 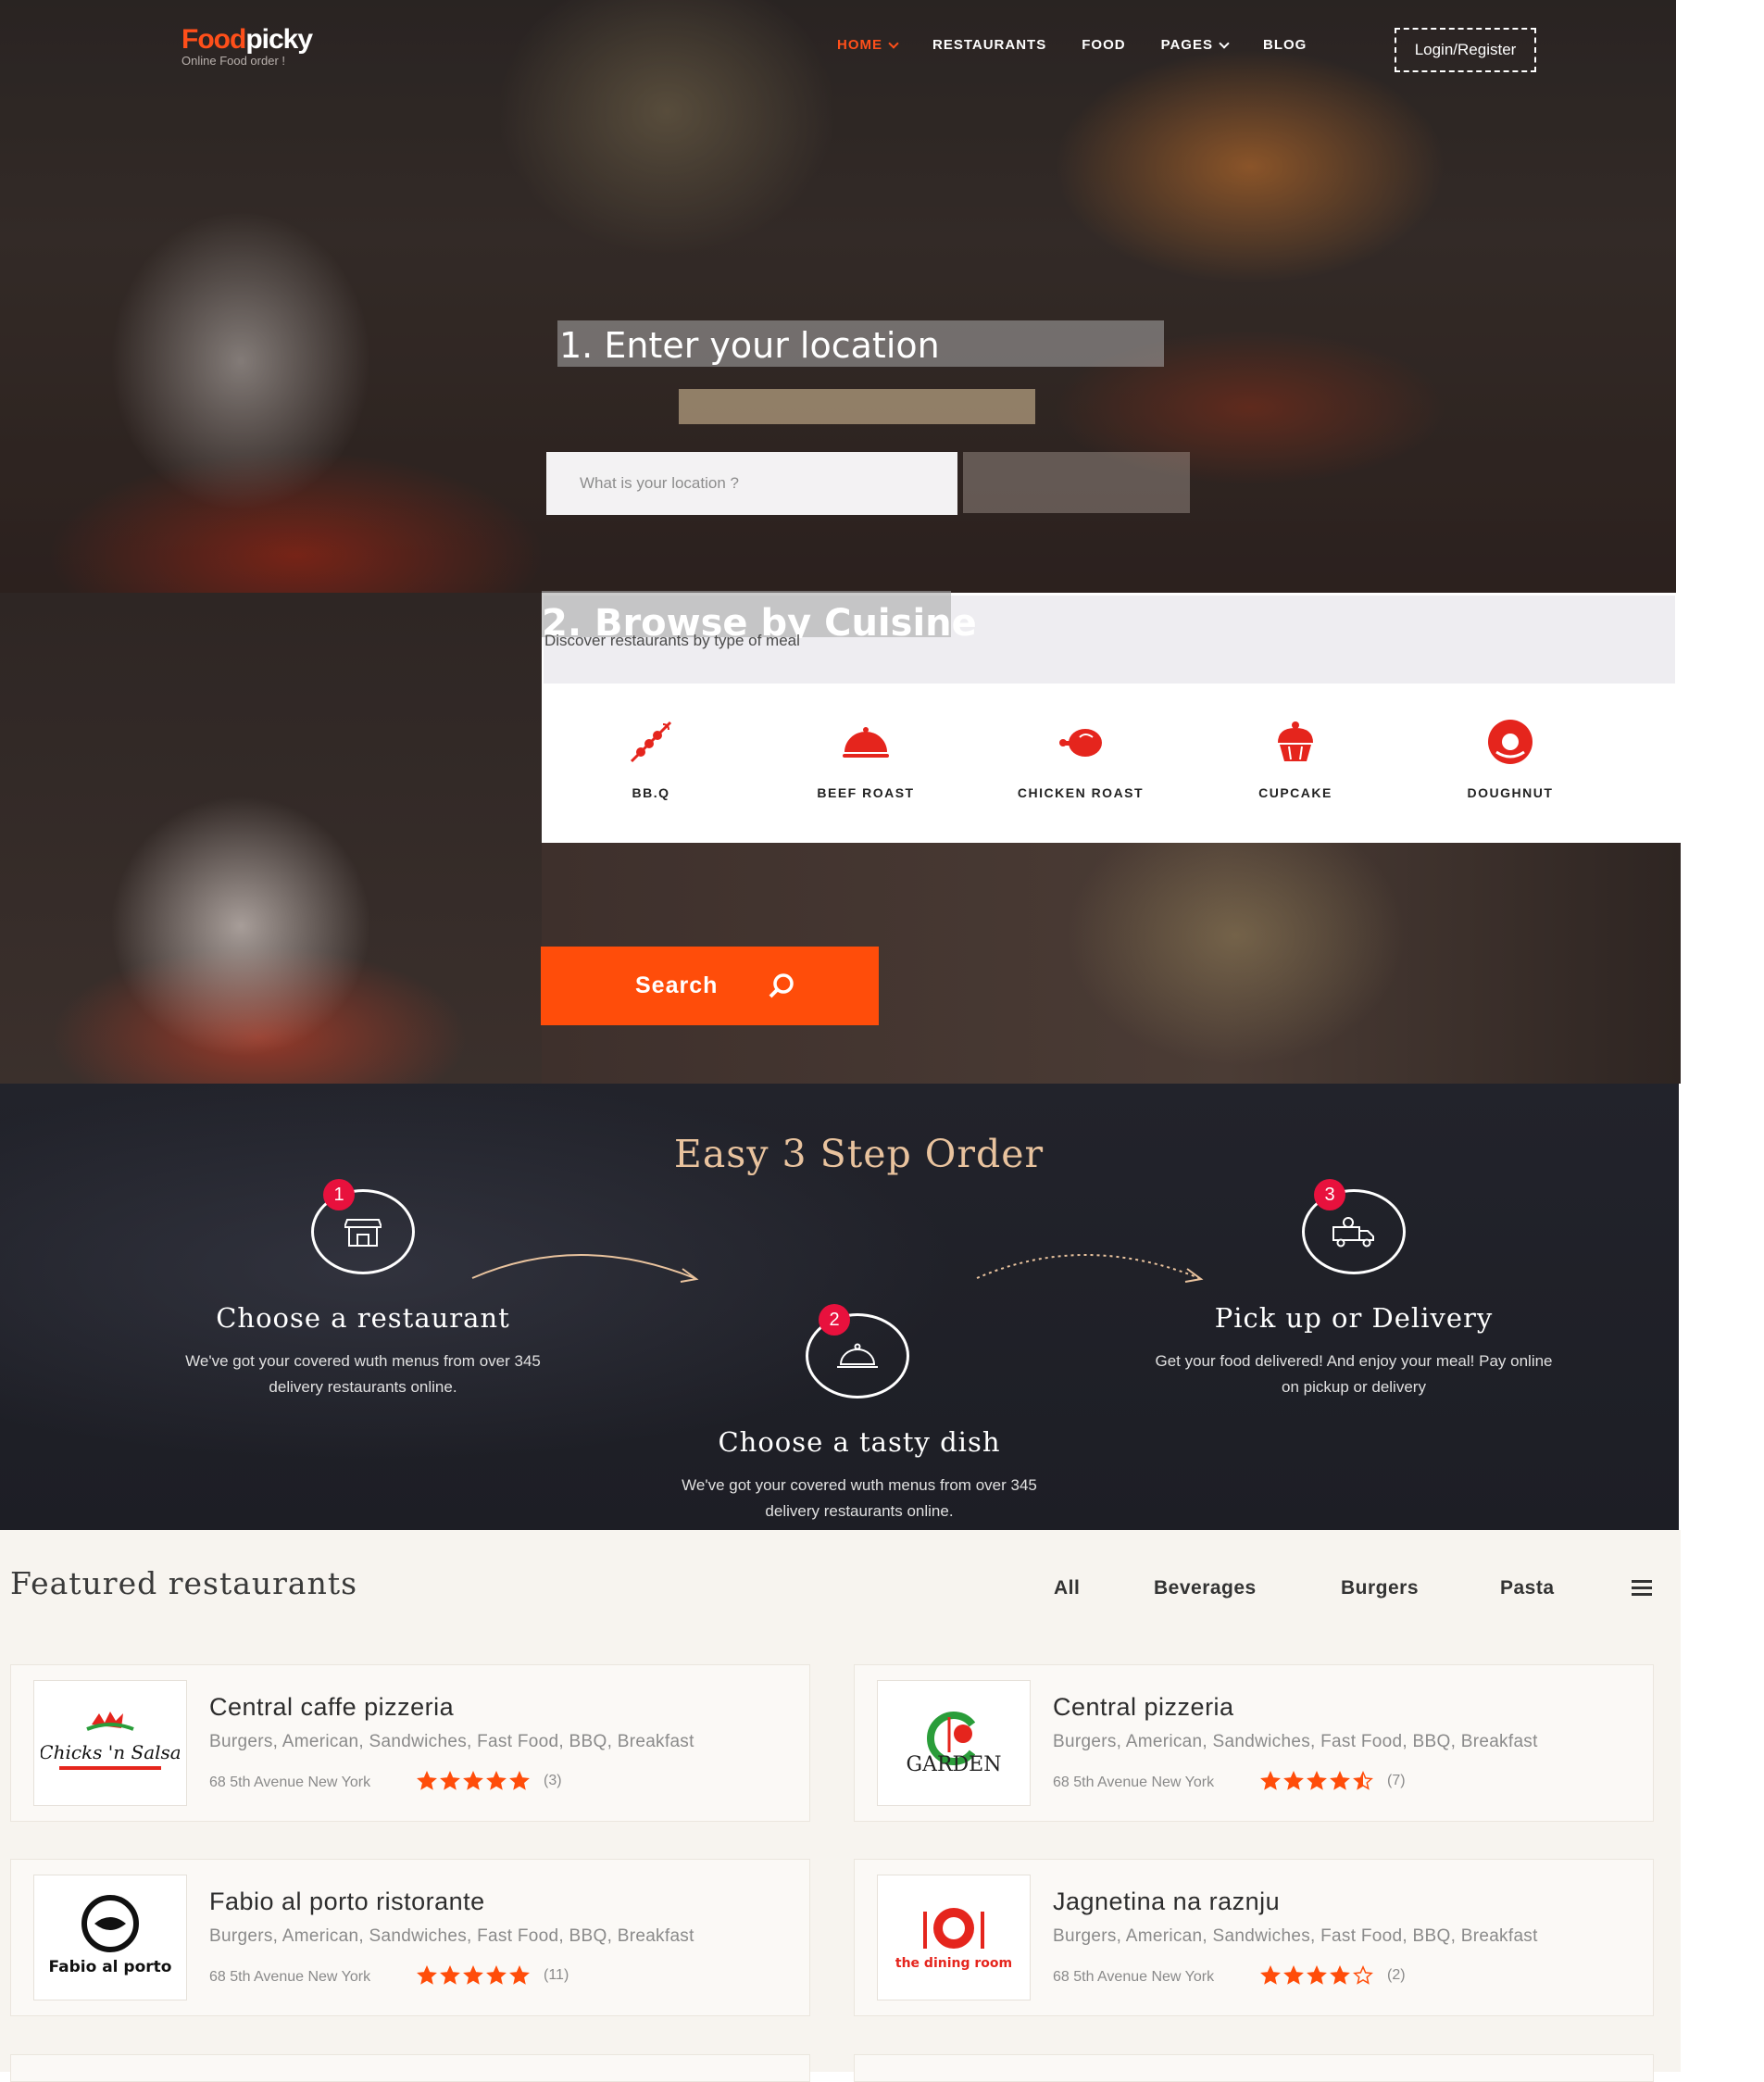 I want to click on restaurant-logo: Chicks 'n Salsa, so click(x=110, y=1743).